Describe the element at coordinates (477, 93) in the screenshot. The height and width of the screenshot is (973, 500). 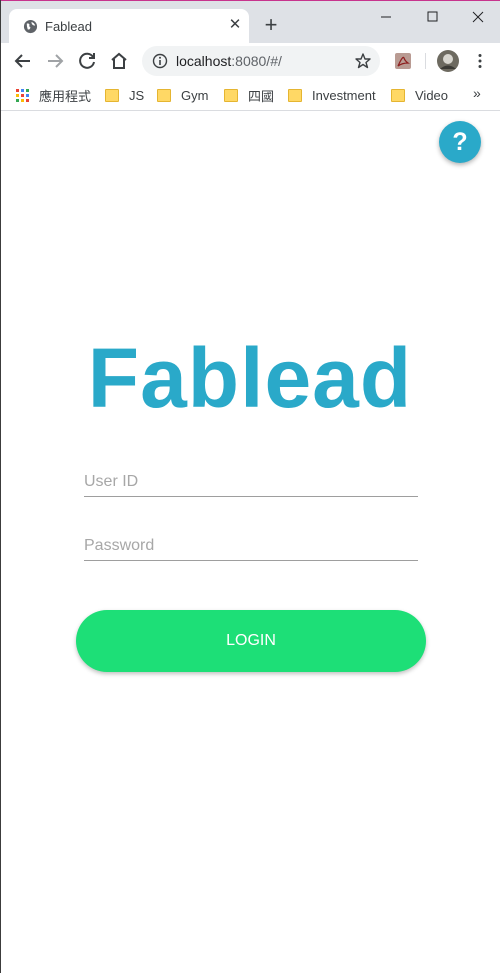
I see `bookmarks-overflow-button: »` at that location.